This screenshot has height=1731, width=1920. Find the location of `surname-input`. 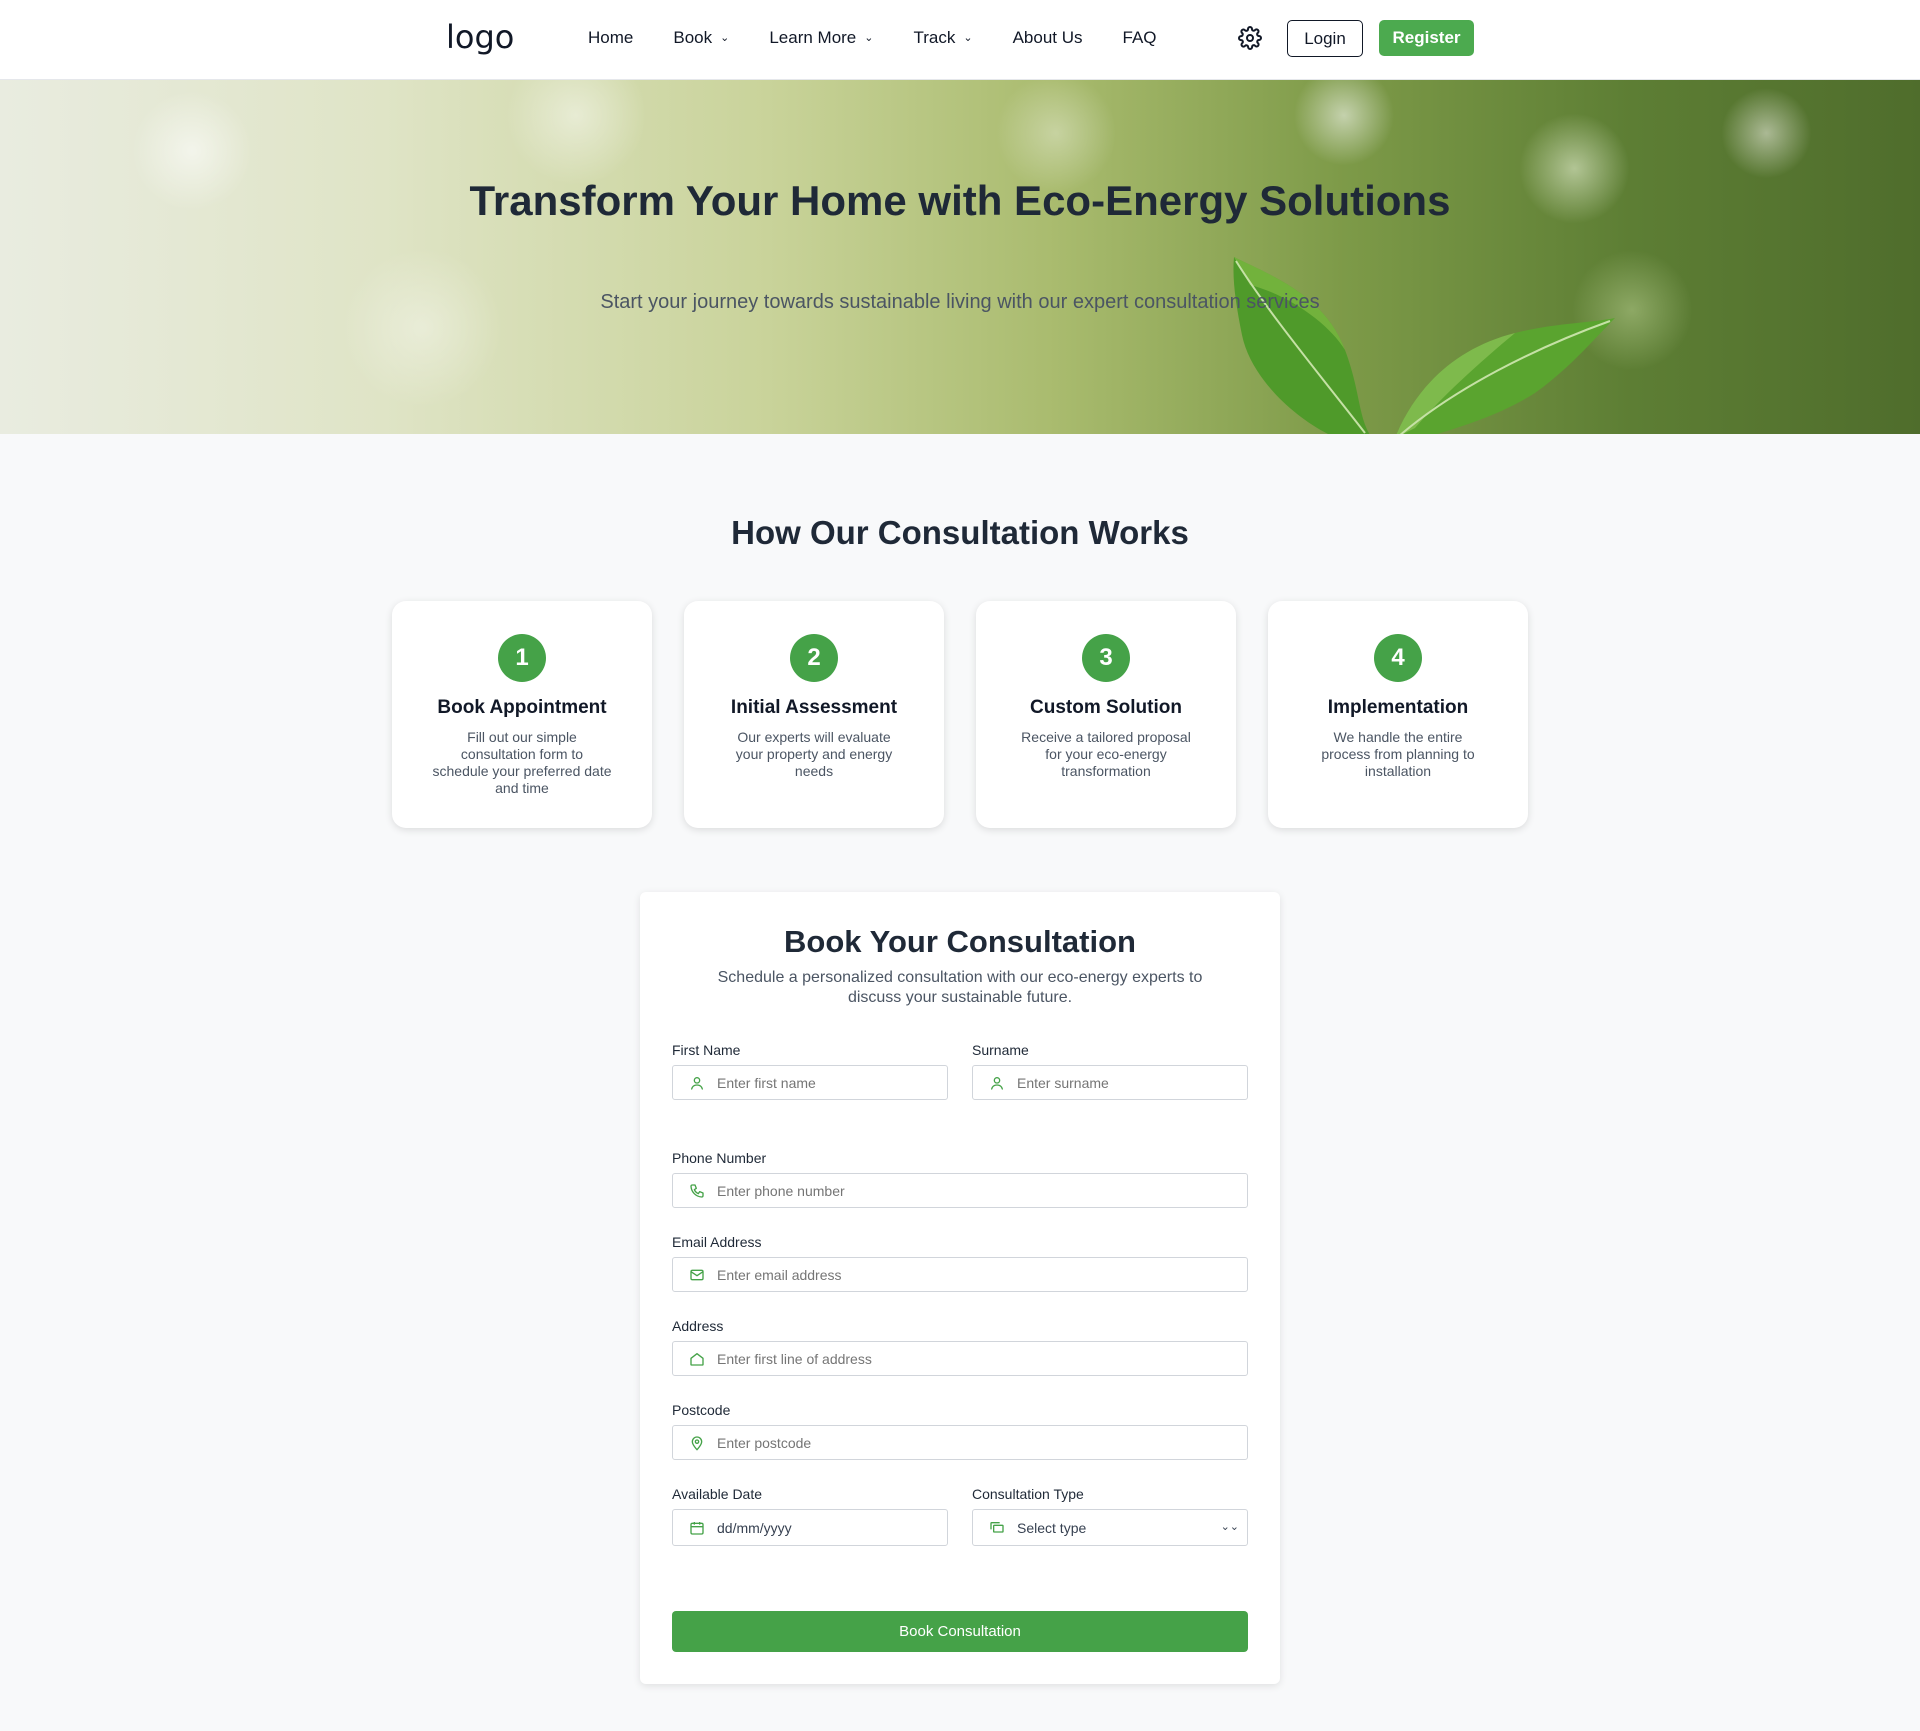

surname-input is located at coordinates (1132, 1082).